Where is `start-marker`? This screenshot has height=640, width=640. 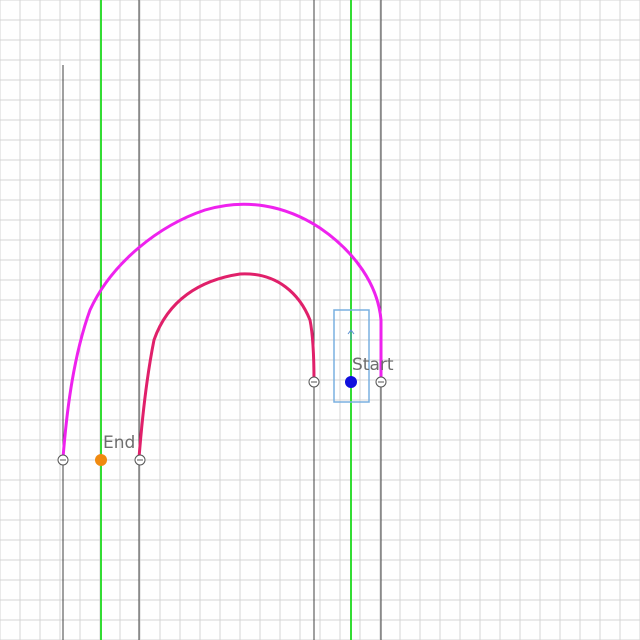
start-marker is located at coordinates (351, 382).